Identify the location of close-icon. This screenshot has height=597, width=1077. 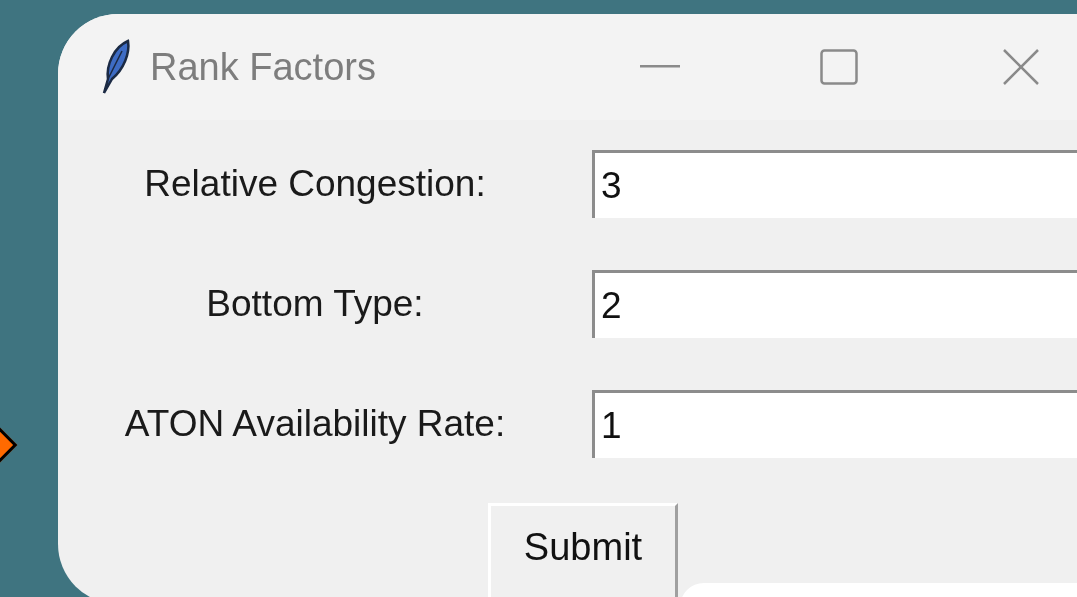
(1021, 67).